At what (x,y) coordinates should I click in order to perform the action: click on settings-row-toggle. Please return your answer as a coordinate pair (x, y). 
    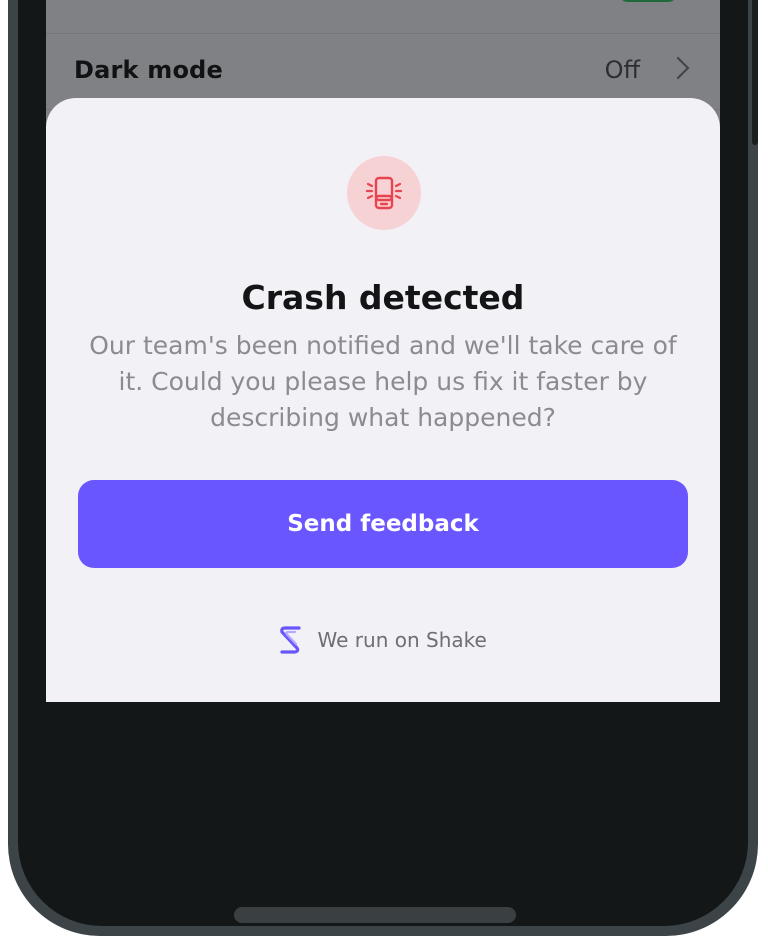
    Looking at the image, I should click on (383, 17).